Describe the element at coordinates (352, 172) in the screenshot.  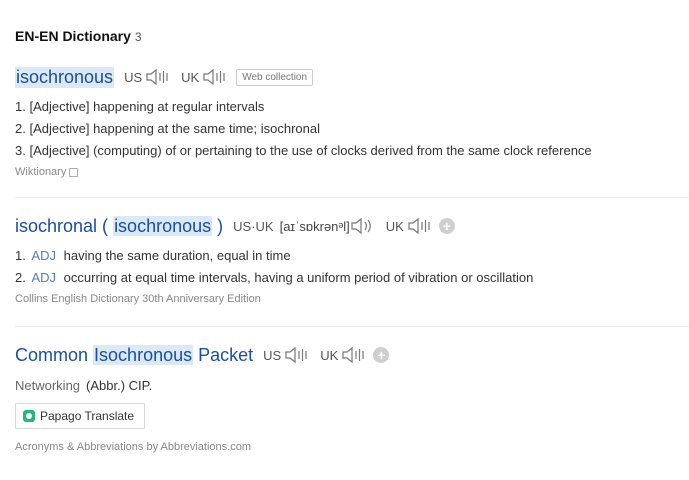
I see `source-line: Wiktionary` at that location.